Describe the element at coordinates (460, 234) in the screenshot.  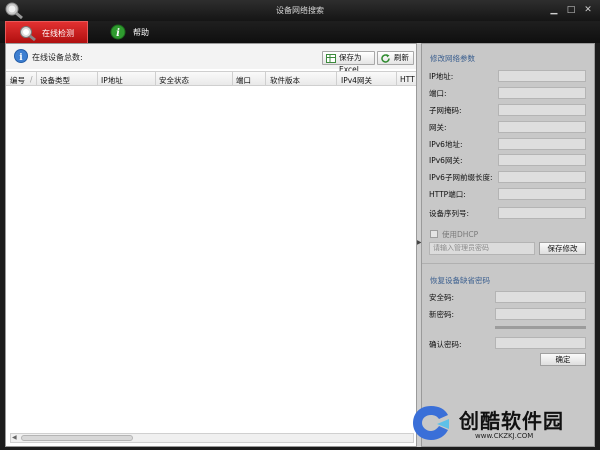
I see `dhcp-label: 使用DHCP` at that location.